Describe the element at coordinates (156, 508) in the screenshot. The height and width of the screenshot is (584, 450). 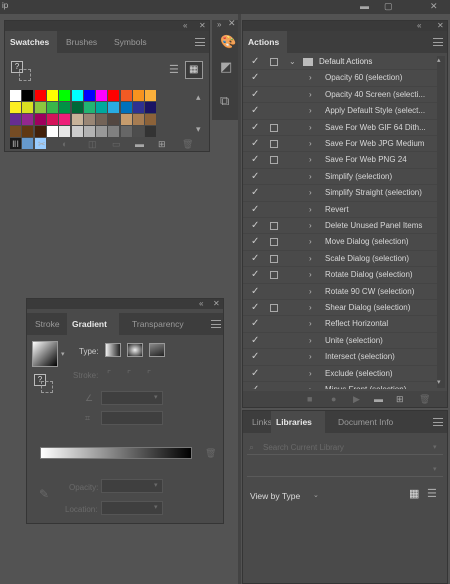
I see `location-dropdown-icon: ▾` at that location.